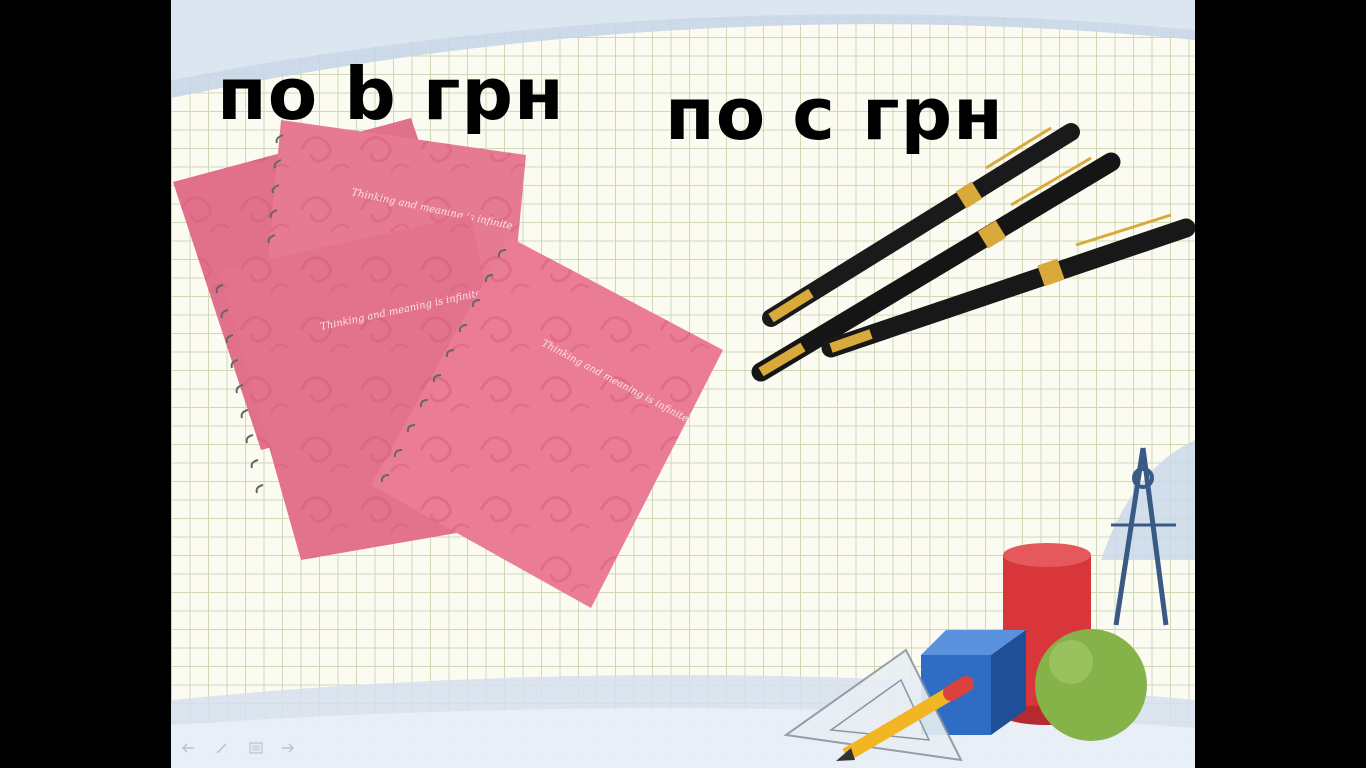 Image resolution: width=1366 pixels, height=768 pixels. I want to click on menu-icon, so click(256, 748).